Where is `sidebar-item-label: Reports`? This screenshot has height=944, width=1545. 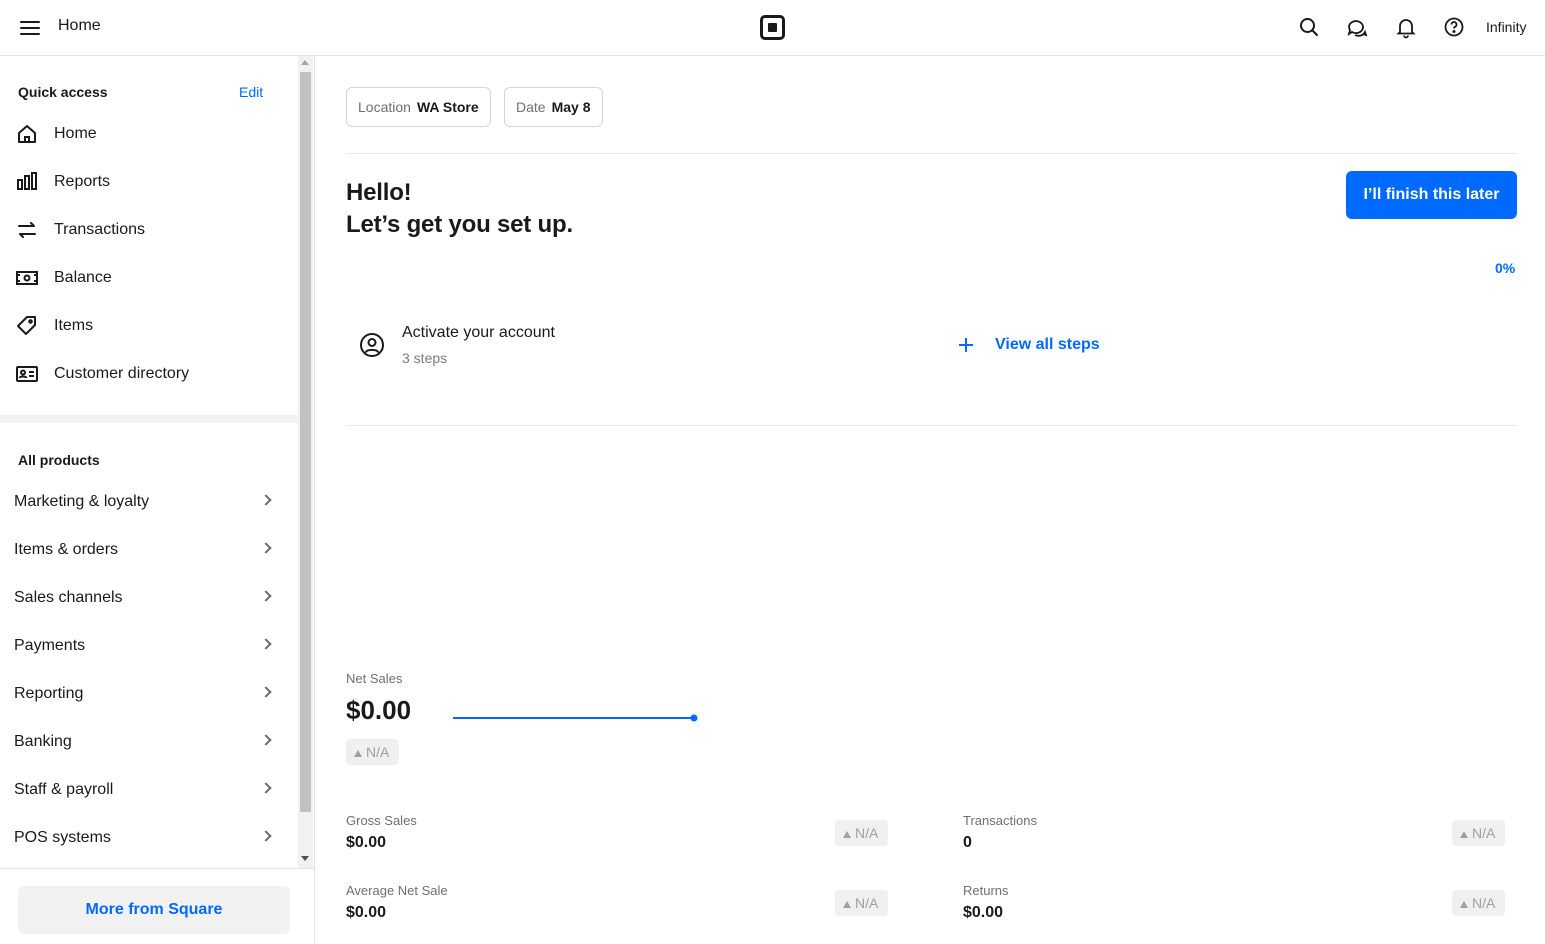
sidebar-item-label: Reports is located at coordinates (82, 181).